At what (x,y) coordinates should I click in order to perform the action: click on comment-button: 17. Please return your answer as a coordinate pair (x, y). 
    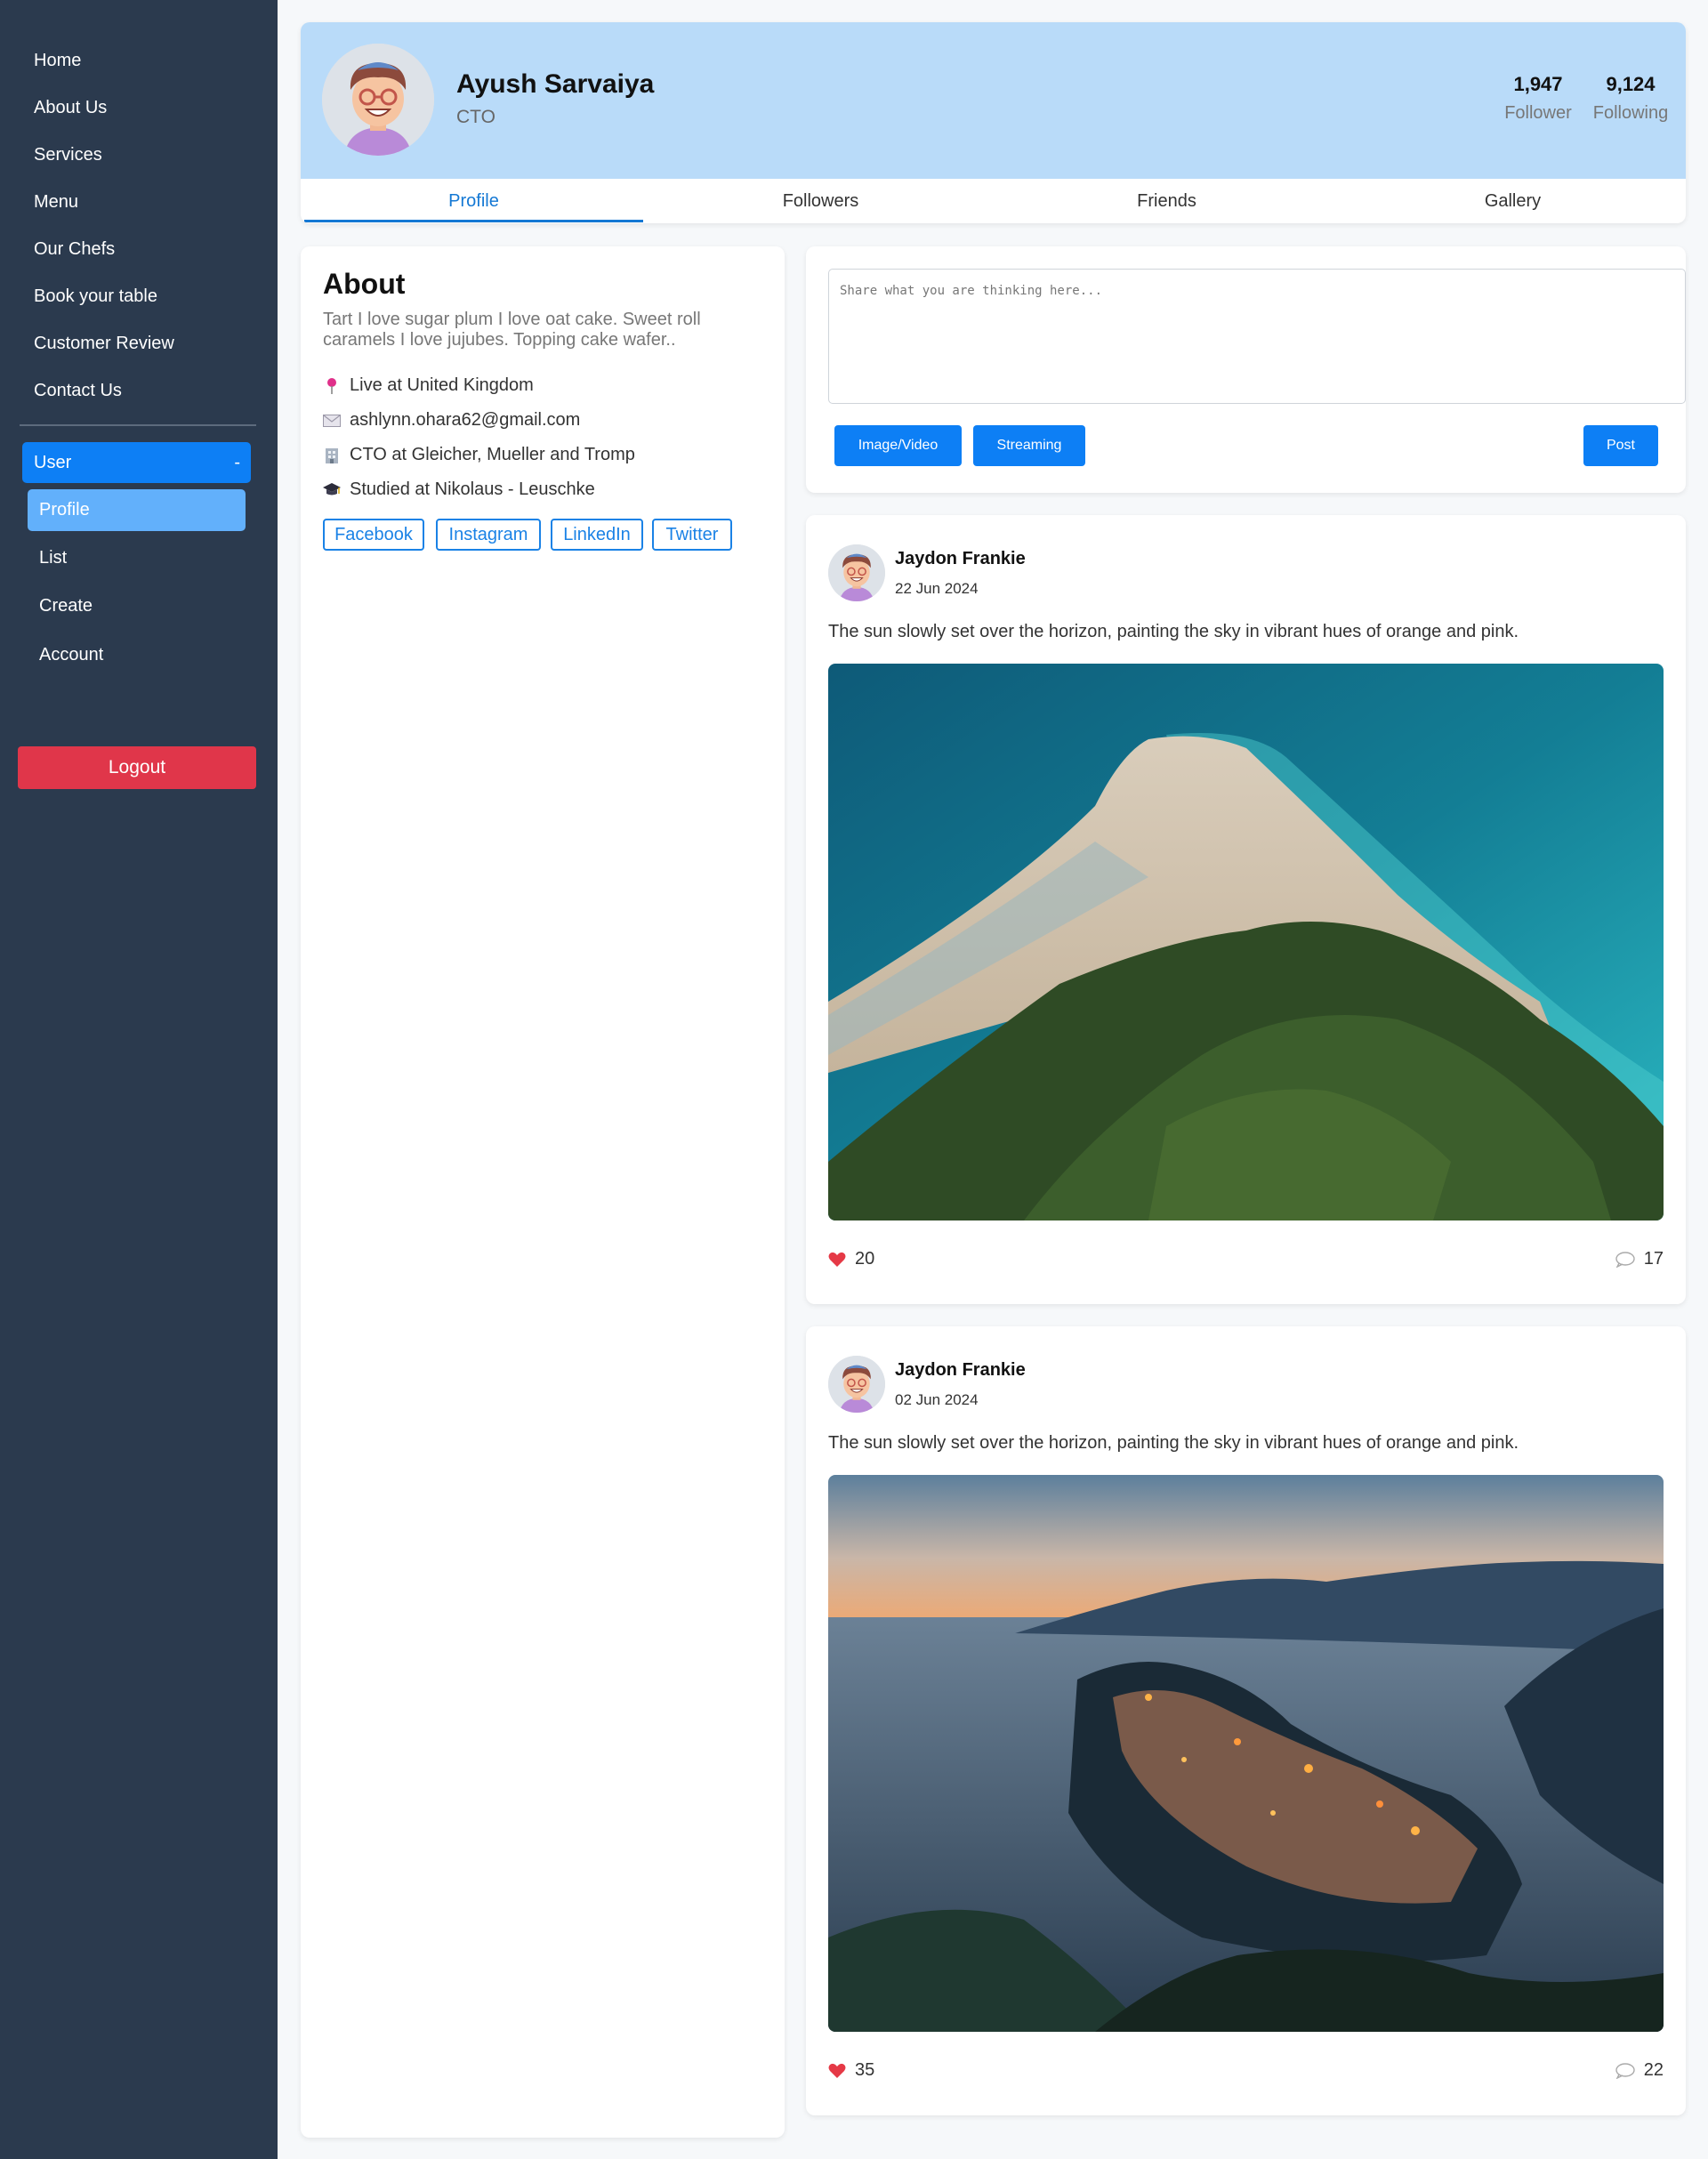
    Looking at the image, I should click on (1639, 1259).